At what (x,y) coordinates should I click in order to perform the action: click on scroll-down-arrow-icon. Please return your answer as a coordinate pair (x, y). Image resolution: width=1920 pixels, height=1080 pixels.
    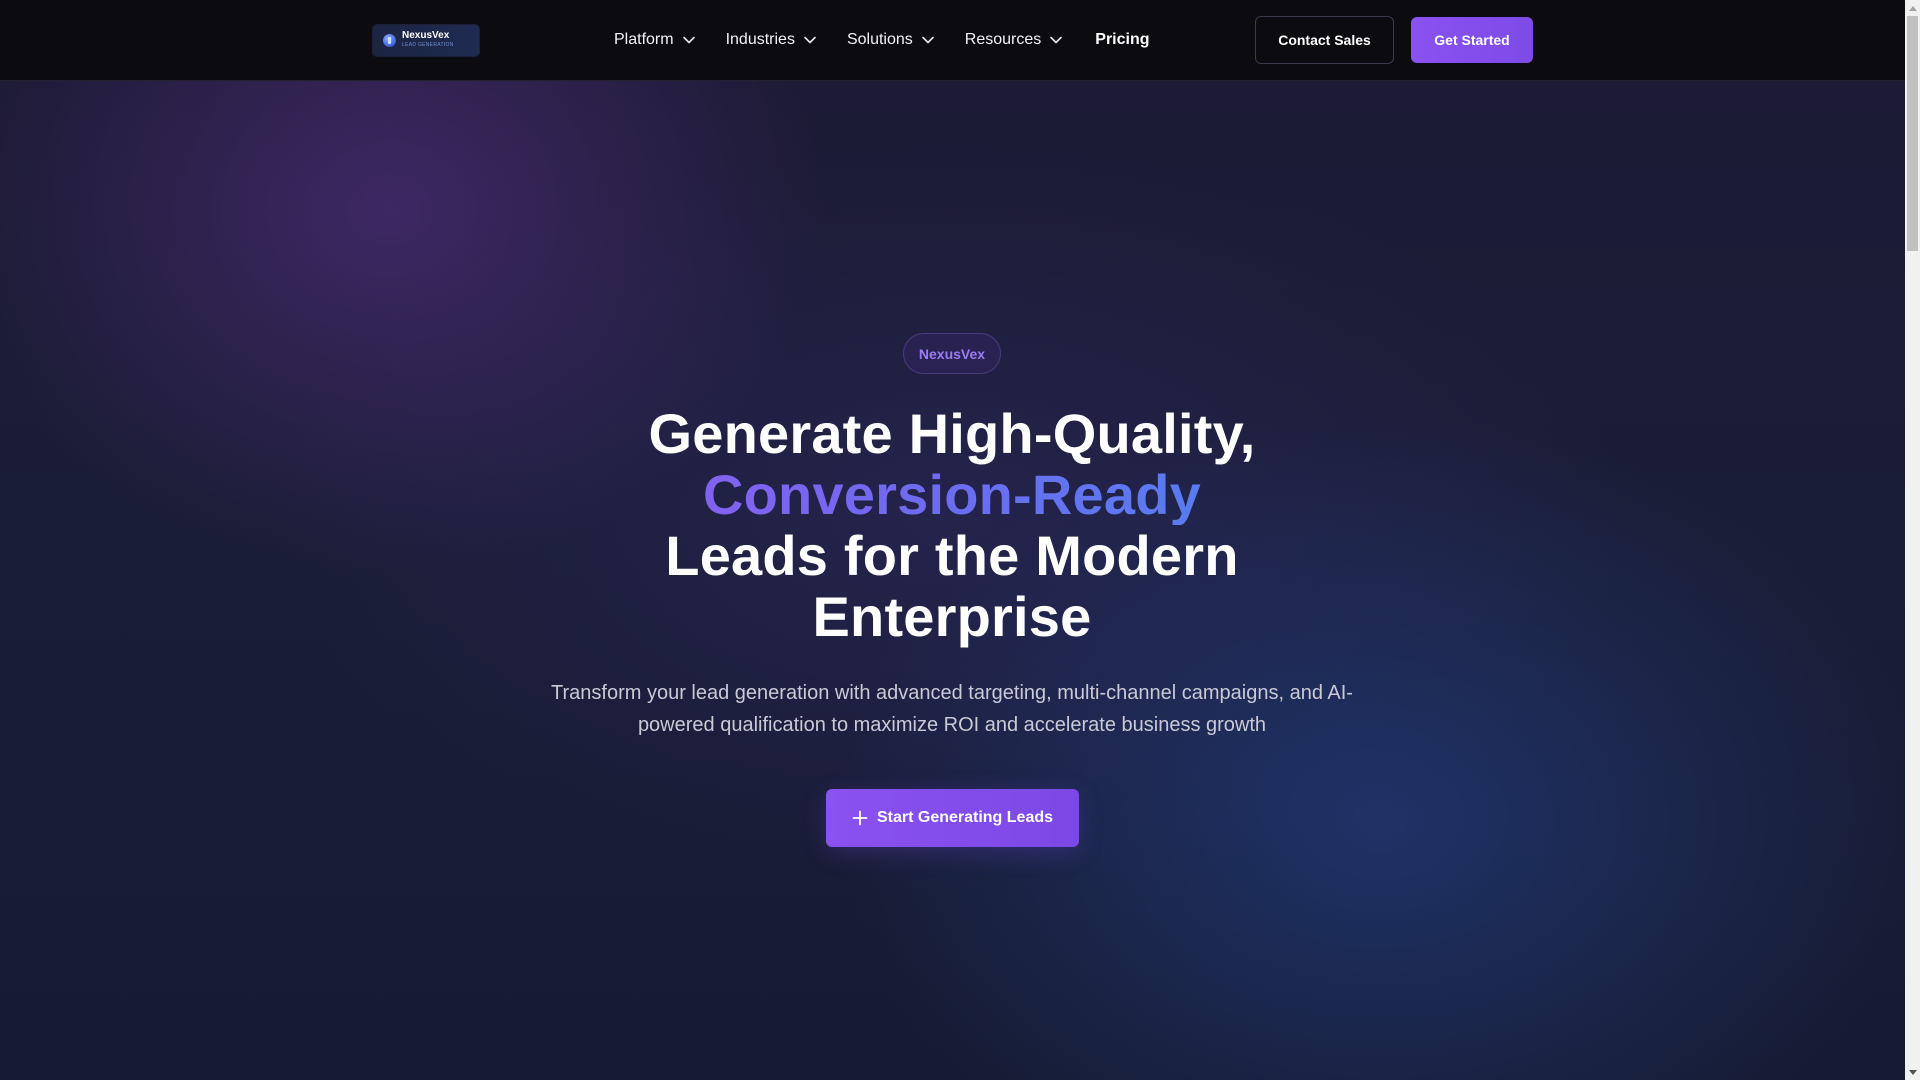
    Looking at the image, I should click on (1912, 1072).